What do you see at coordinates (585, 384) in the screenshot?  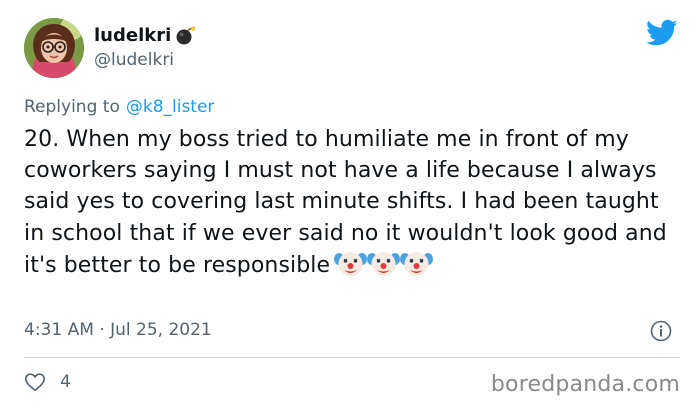 I see `watermark: boredpanda.com` at bounding box center [585, 384].